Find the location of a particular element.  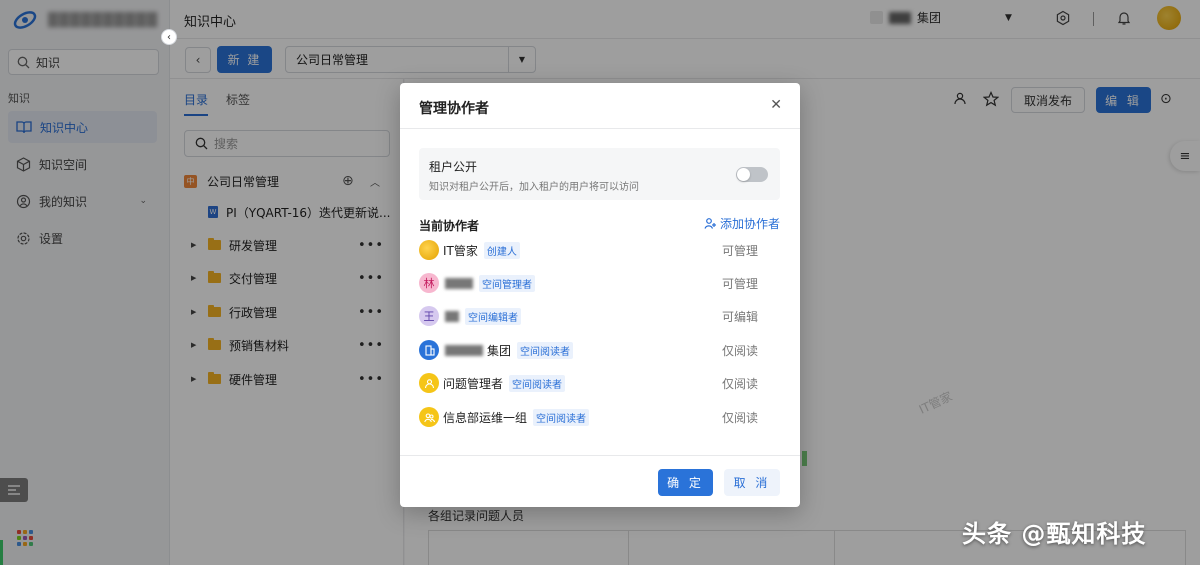

add-collaborator-button: 添加协作者 is located at coordinates (742, 223).